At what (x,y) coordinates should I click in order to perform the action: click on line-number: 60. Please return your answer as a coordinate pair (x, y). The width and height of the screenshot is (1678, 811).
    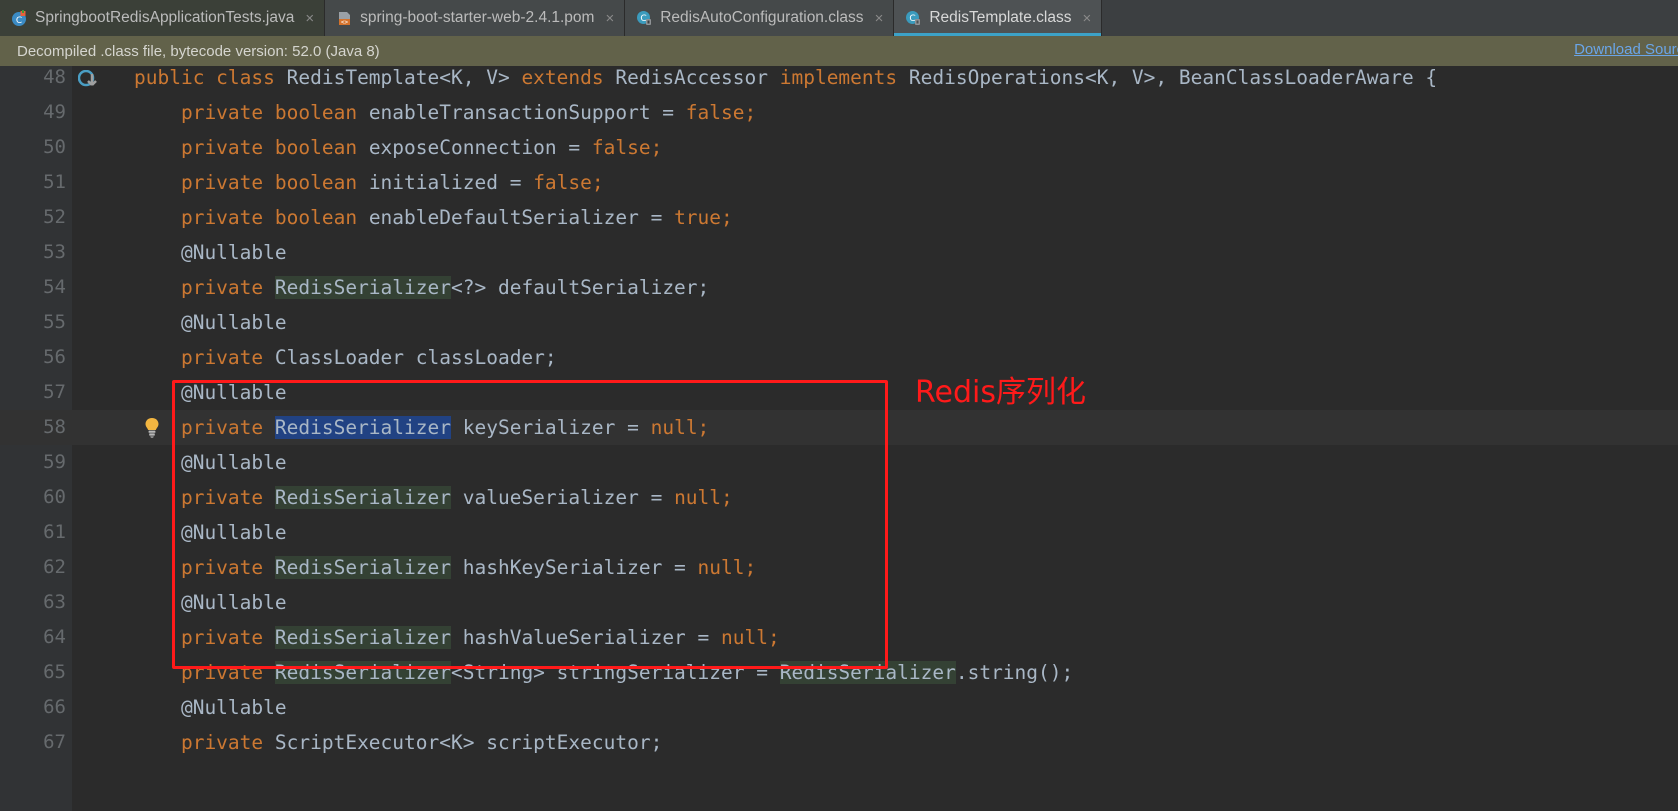
    Looking at the image, I should click on (54, 497).